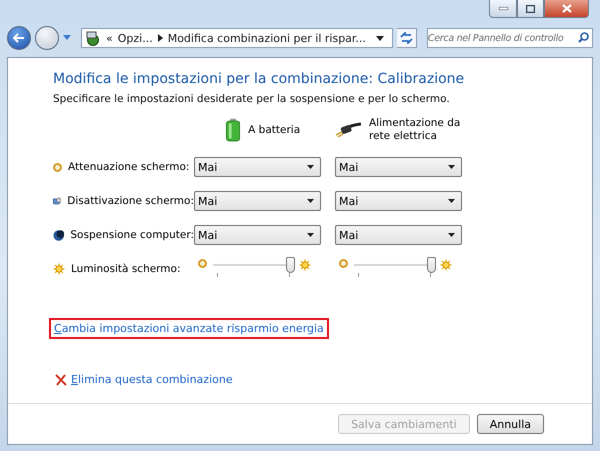  Describe the element at coordinates (160, 38) in the screenshot. I see `breadcrumb-arrow-icon` at that location.